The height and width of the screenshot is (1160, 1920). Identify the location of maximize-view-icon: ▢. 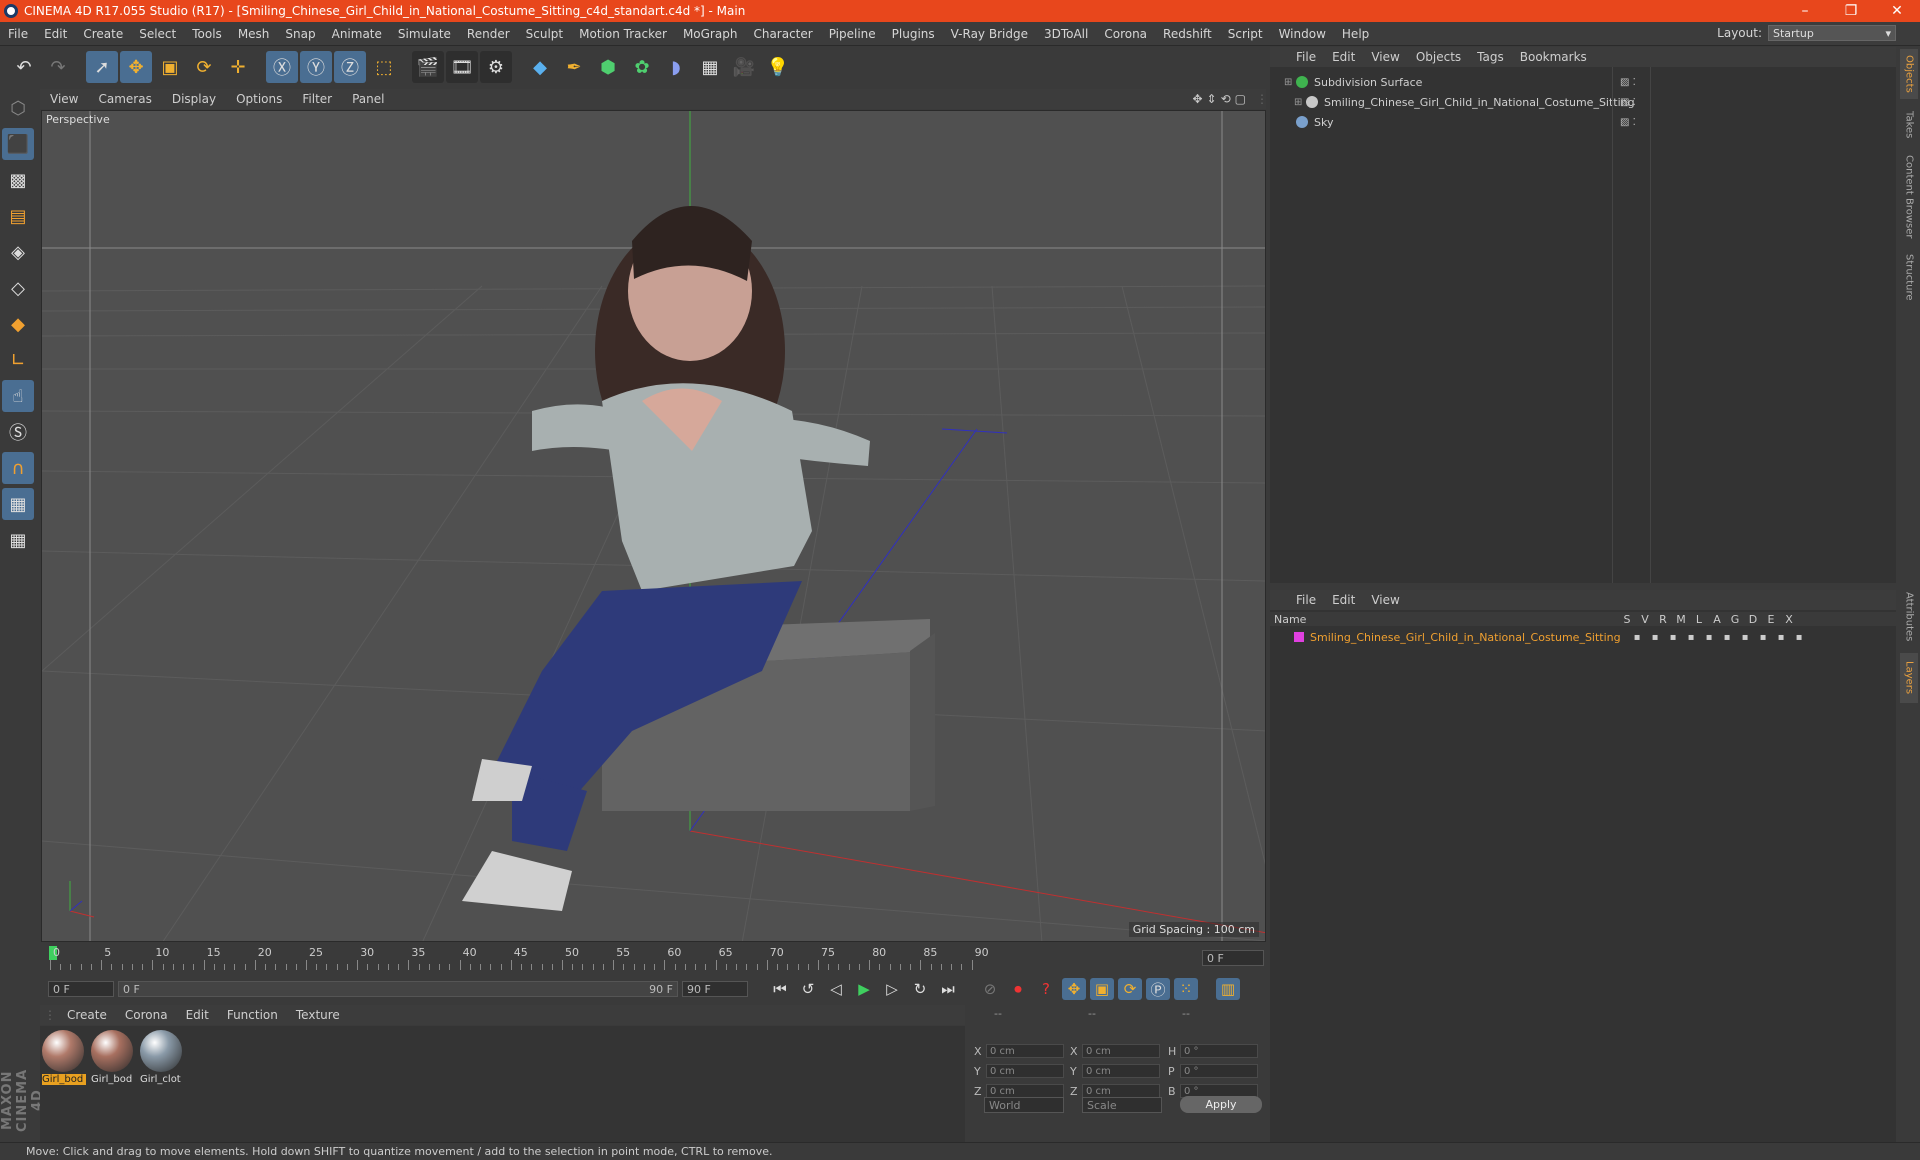
(1240, 99).